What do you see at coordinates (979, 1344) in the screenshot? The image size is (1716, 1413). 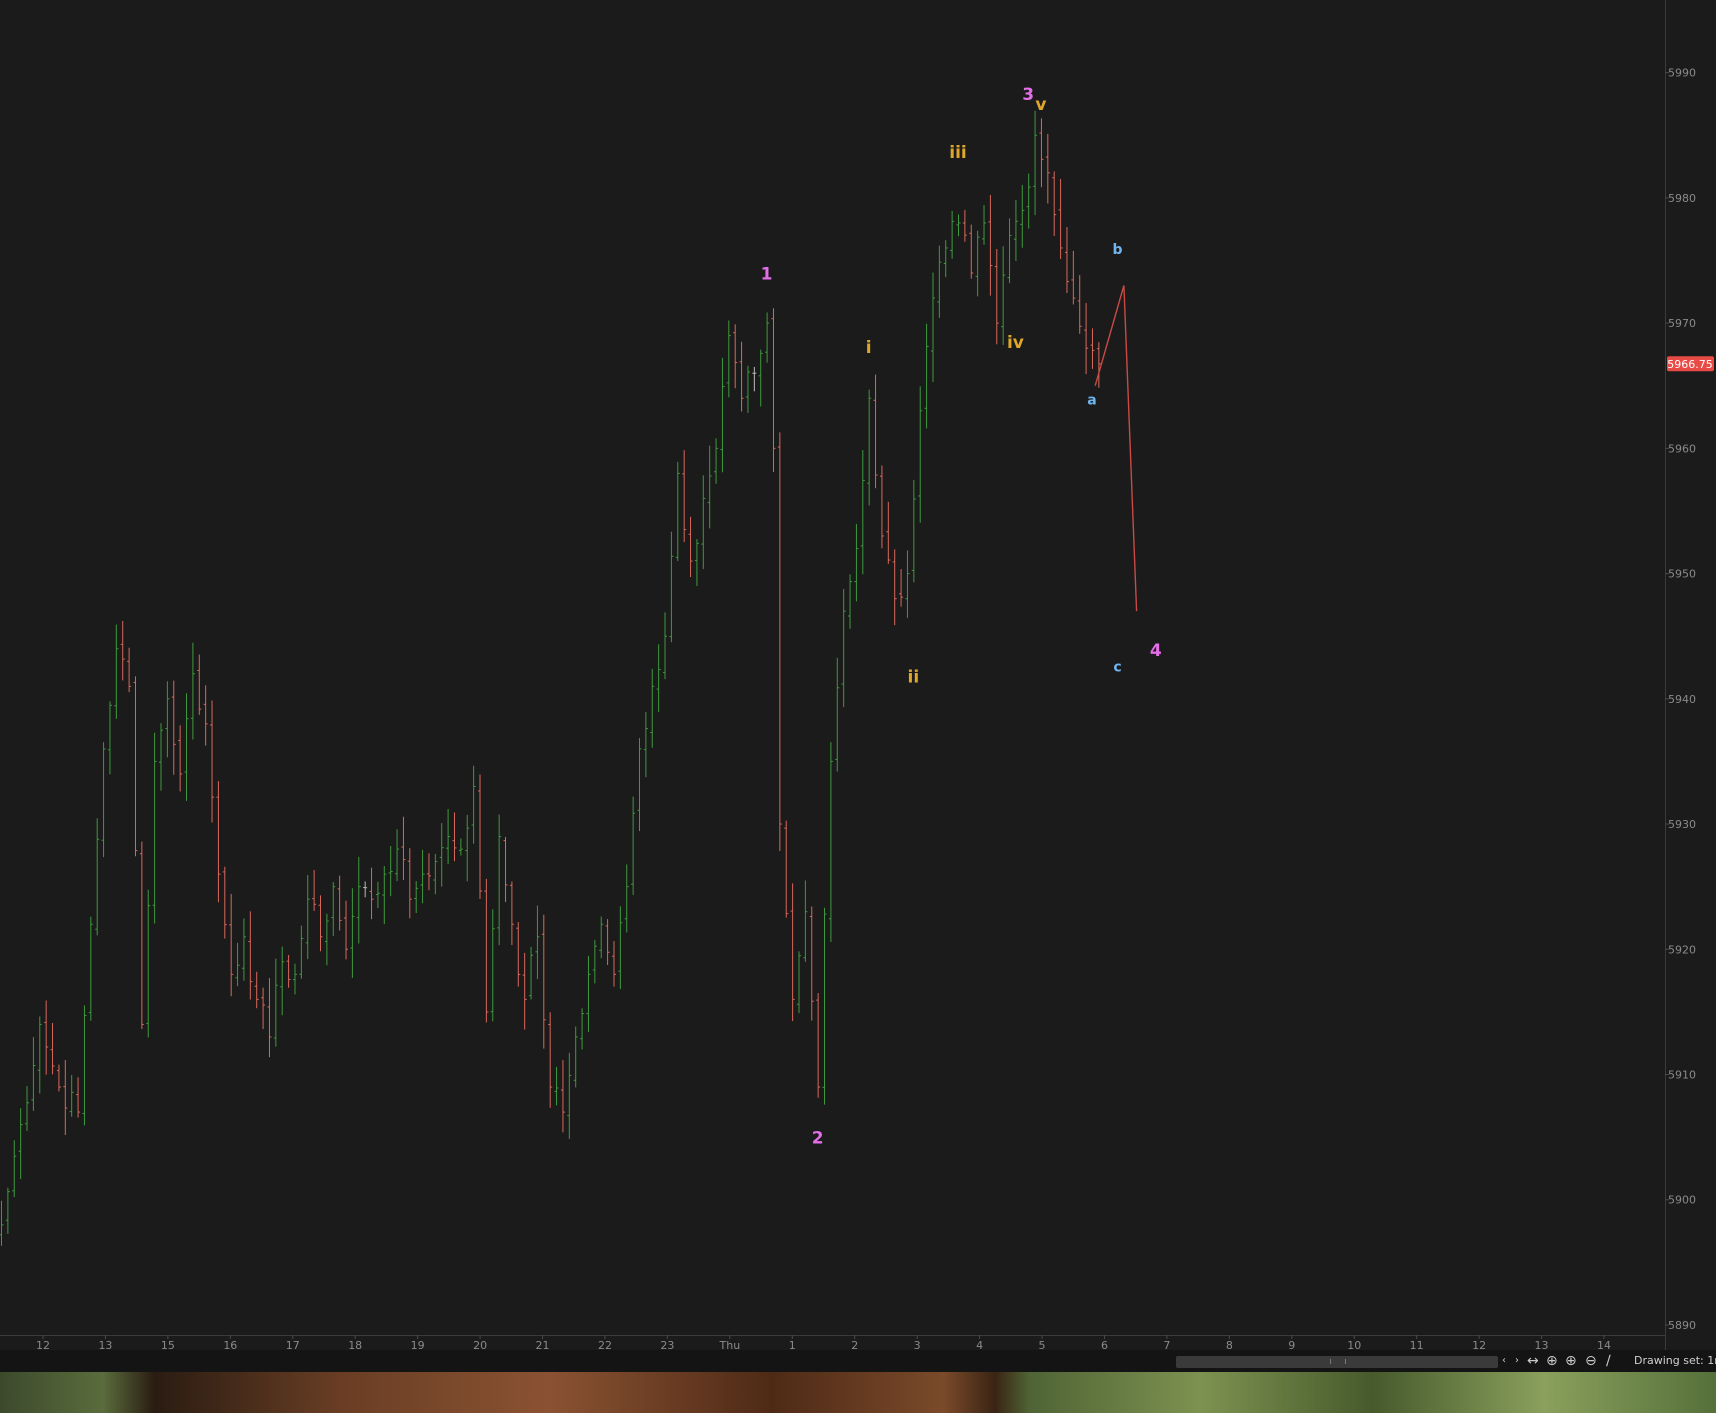 I see `time-tick-label: 4` at bounding box center [979, 1344].